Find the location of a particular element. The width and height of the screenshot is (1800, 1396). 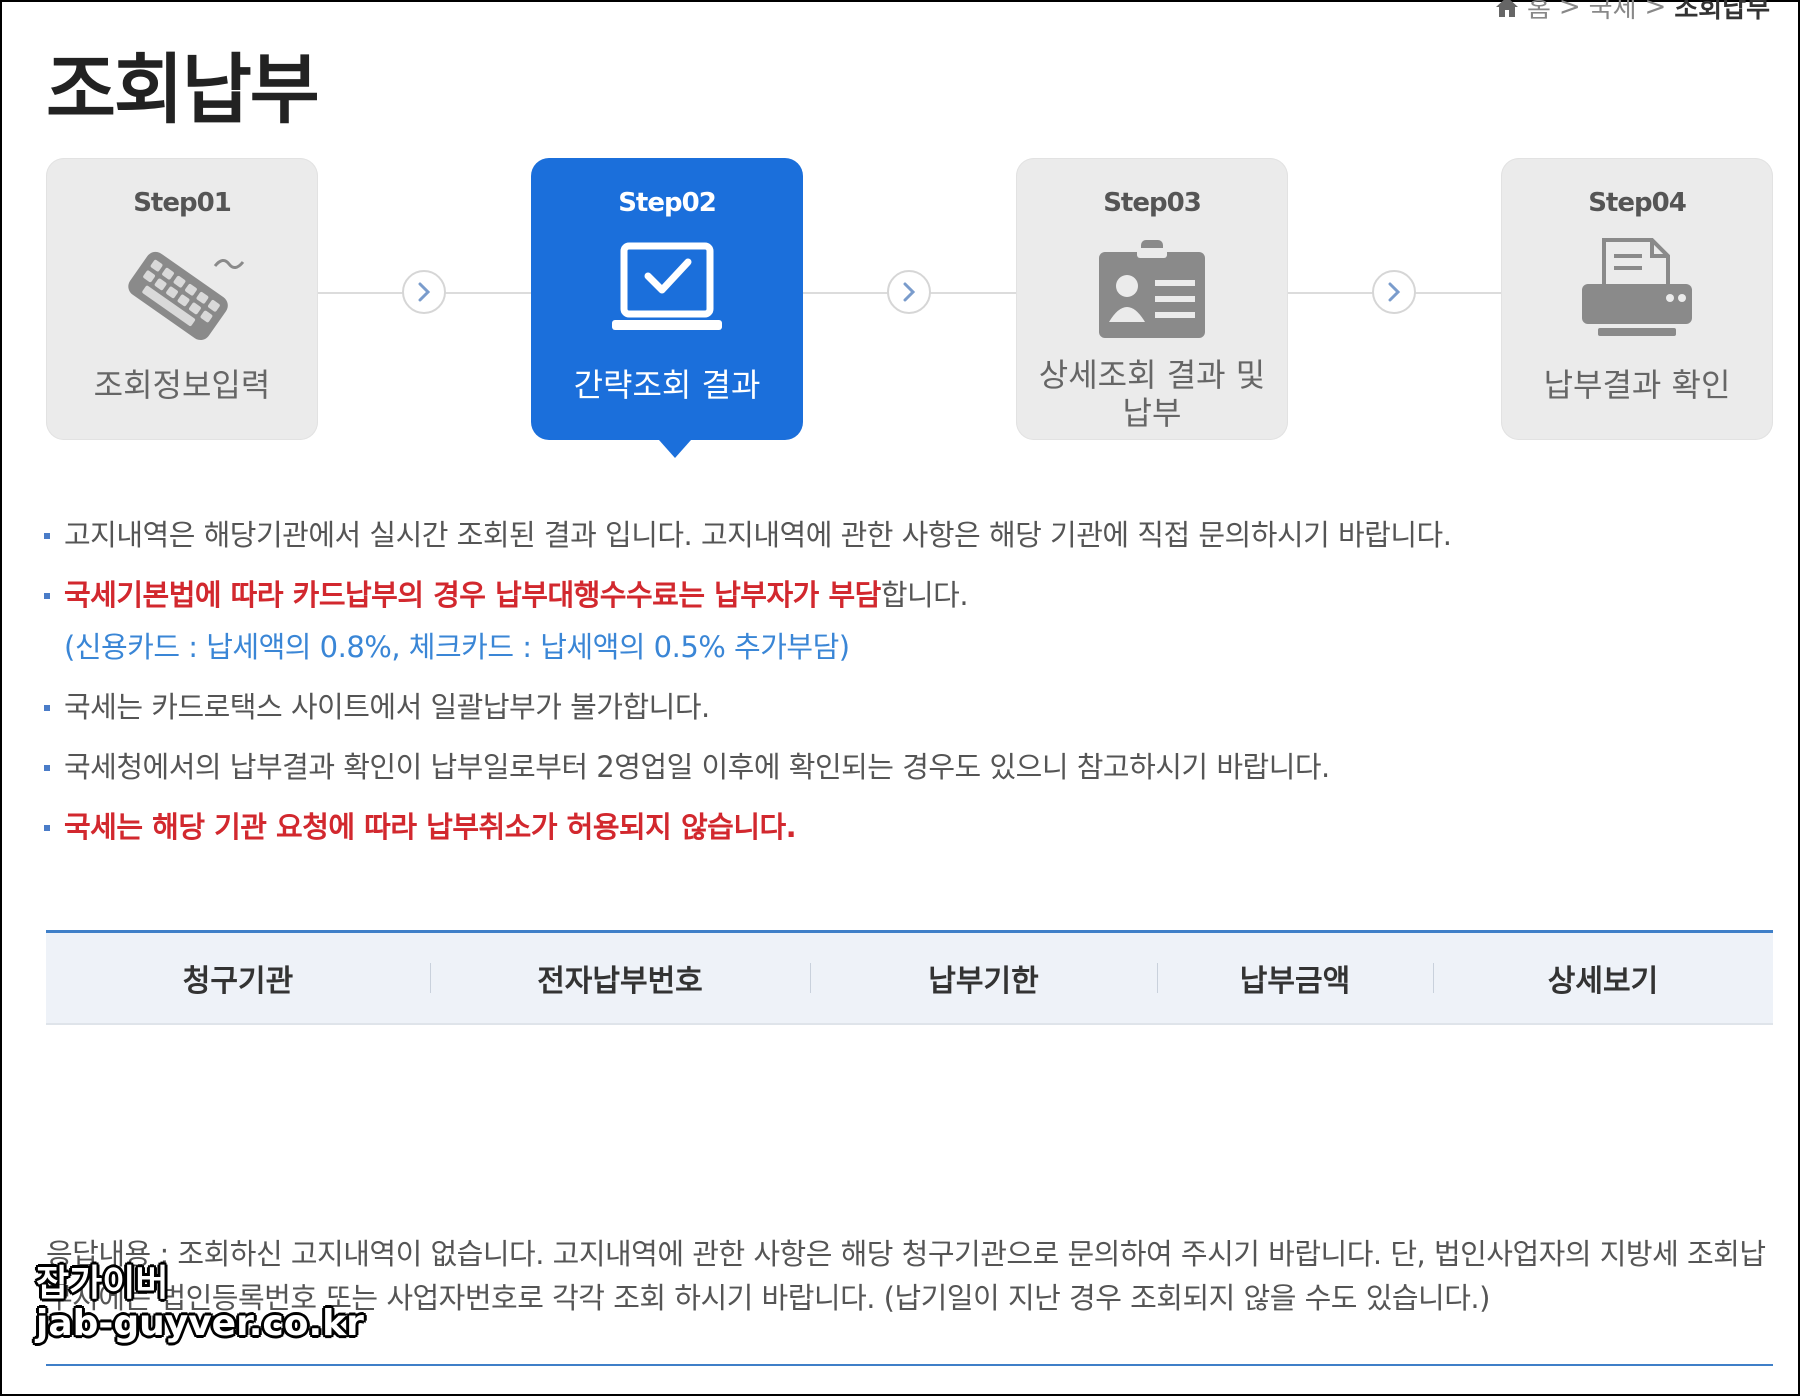

id-card-icon is located at coordinates (1152, 289).